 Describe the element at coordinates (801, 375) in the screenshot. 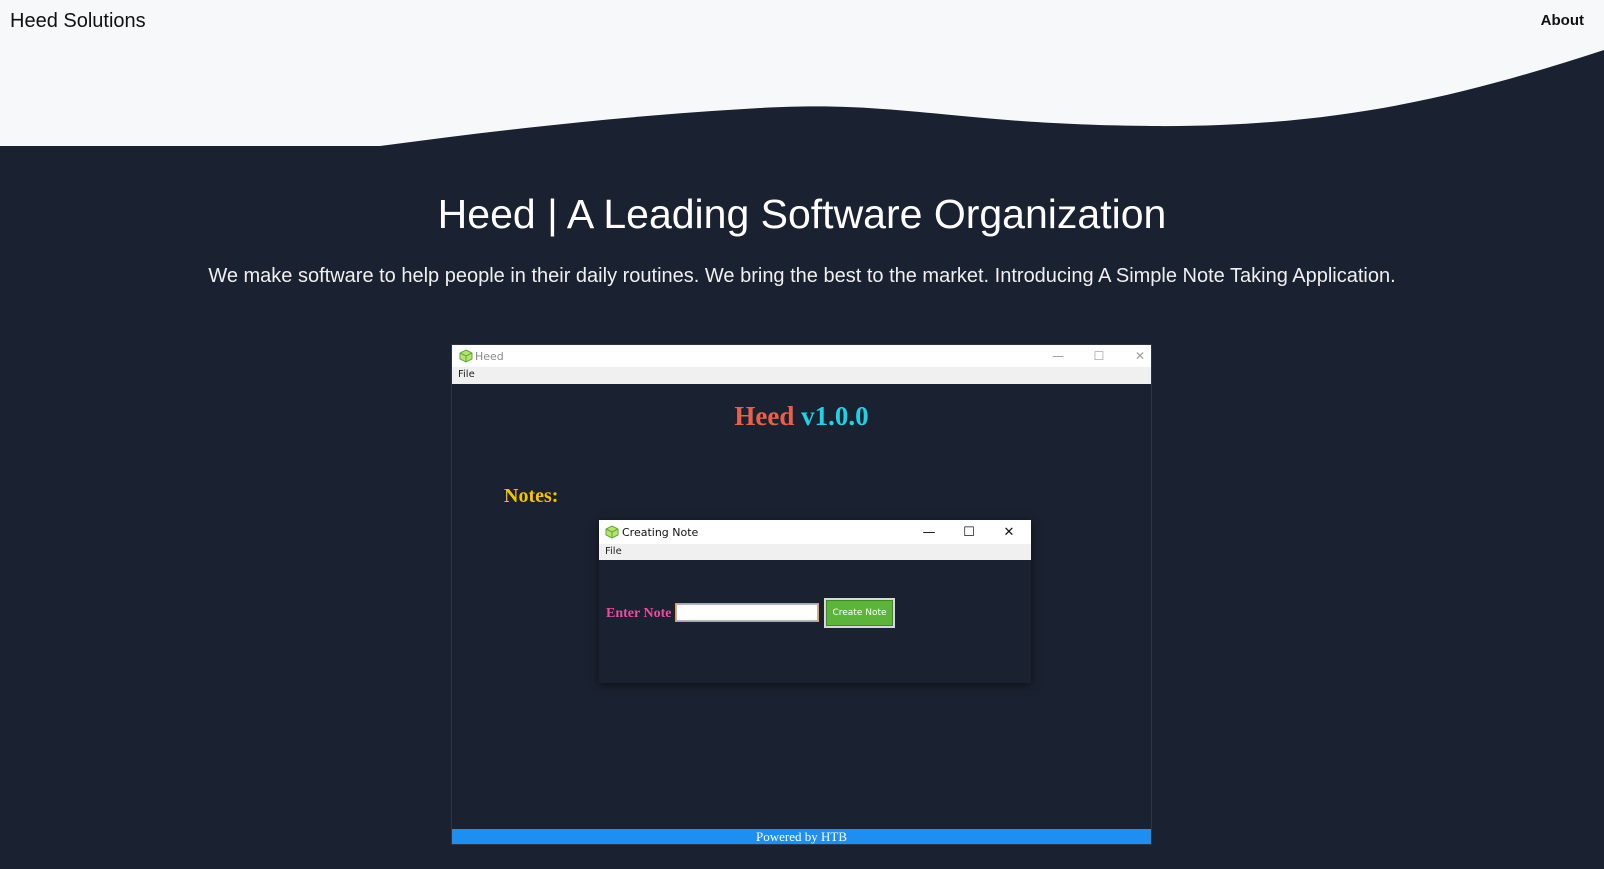

I see `window-menubar: File` at that location.